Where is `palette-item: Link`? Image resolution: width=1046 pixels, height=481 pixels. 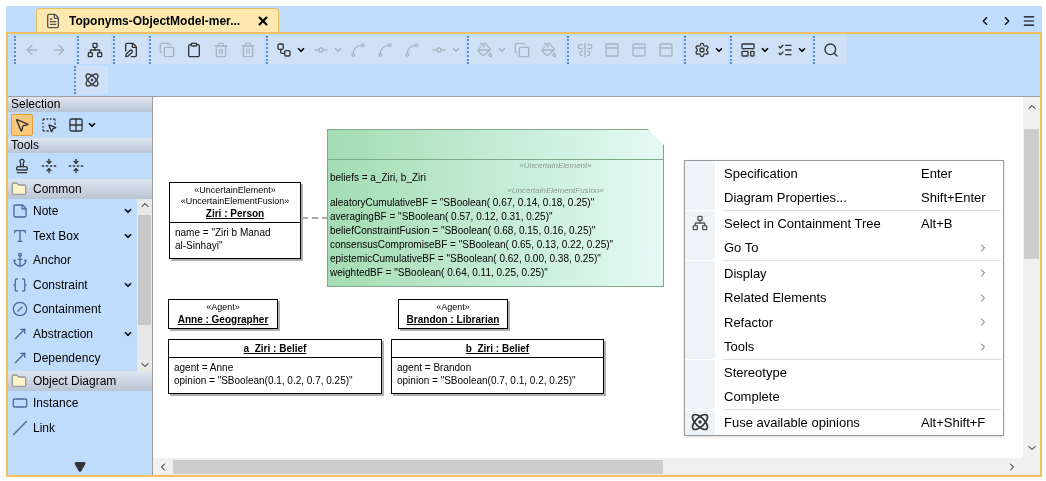 palette-item: Link is located at coordinates (80, 427).